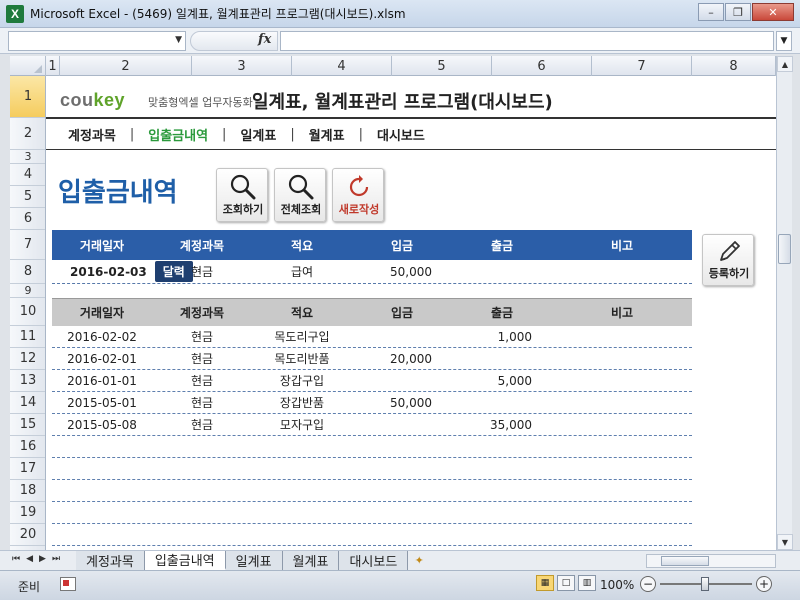 This screenshot has height=600, width=800. What do you see at coordinates (566, 583) in the screenshot?
I see `page-layout-icon: □` at bounding box center [566, 583].